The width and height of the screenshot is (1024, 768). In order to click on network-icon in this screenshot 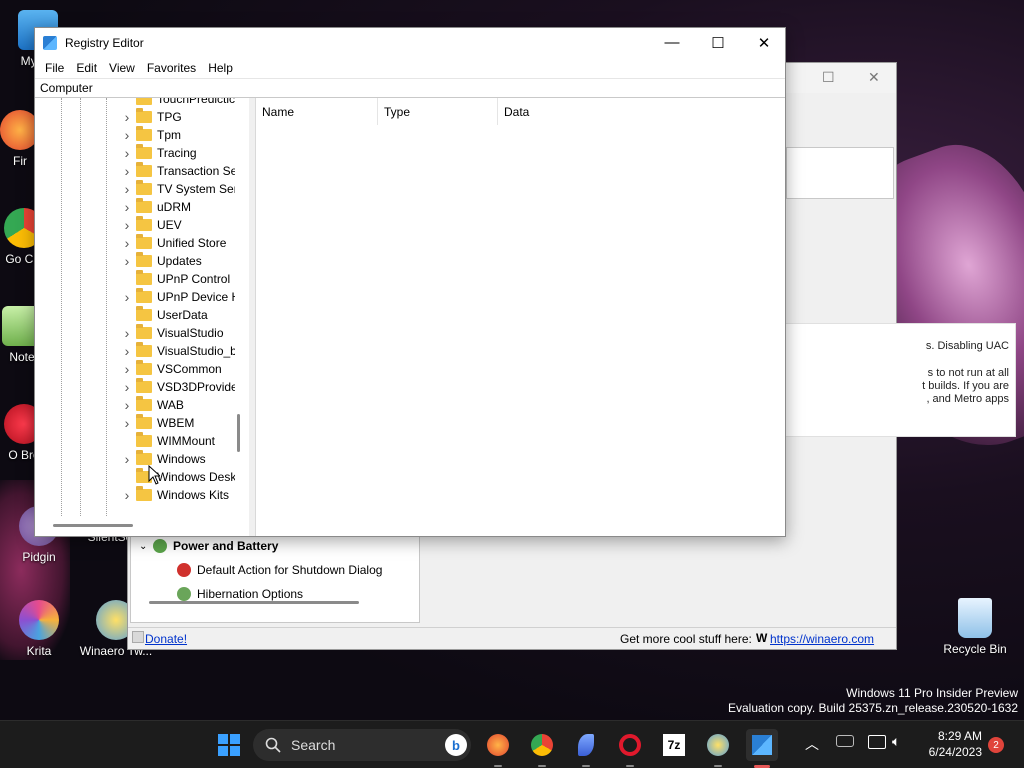, I will do `click(845, 741)`.